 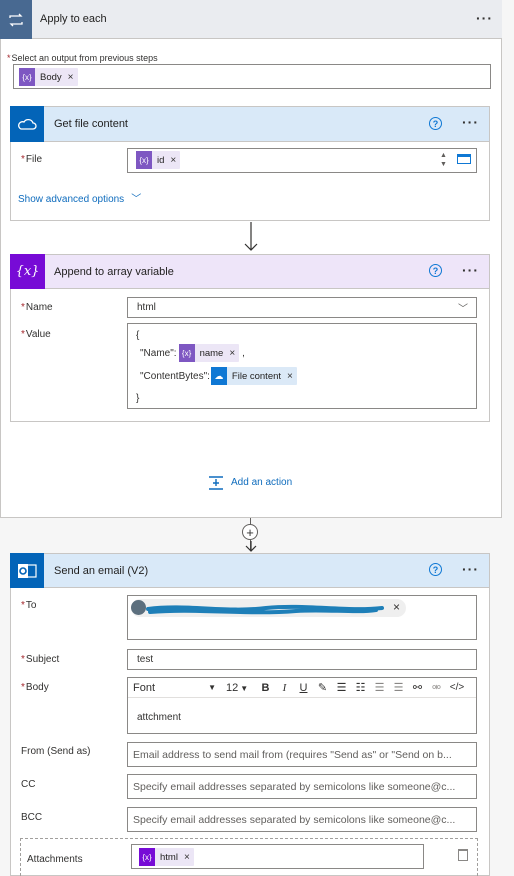 What do you see at coordinates (302, 160) in the screenshot?
I see `file-input: {x} id ×` at bounding box center [302, 160].